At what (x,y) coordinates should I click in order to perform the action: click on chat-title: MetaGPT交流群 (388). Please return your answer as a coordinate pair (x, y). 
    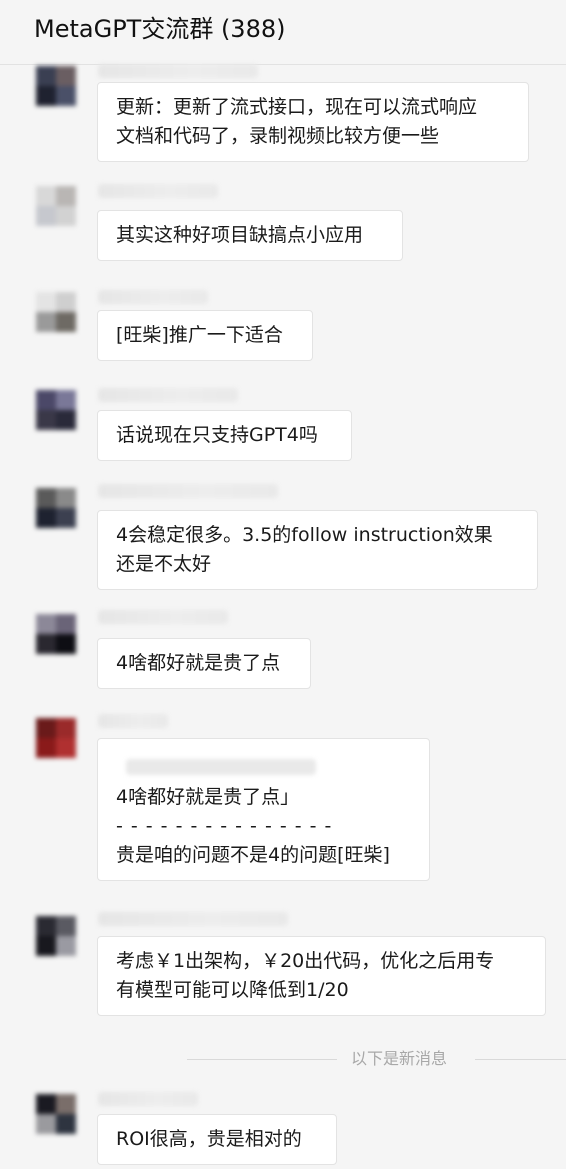
    Looking at the image, I should click on (159, 29).